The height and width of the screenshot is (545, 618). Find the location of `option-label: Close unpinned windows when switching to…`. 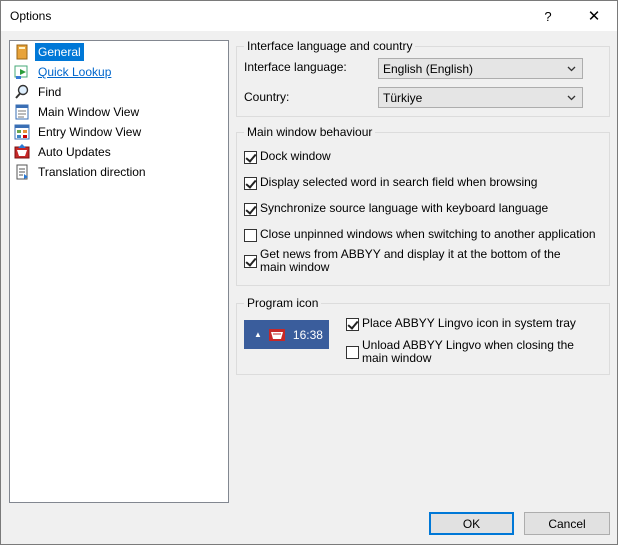

option-label: Close unpinned windows when switching to… is located at coordinates (428, 234).